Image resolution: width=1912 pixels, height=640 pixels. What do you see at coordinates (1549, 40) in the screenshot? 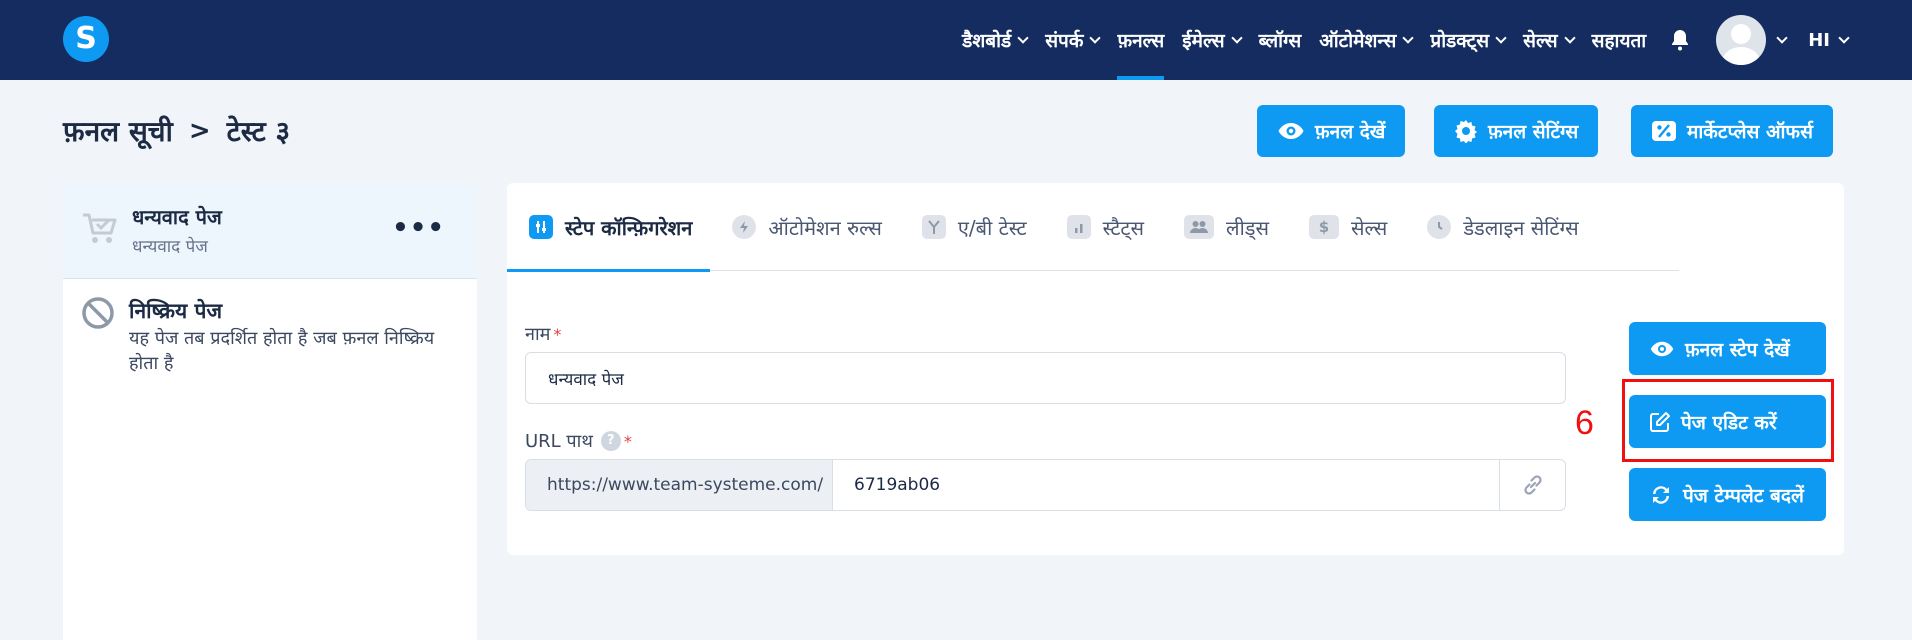
I see `nav-item-sales: सेल्स` at bounding box center [1549, 40].